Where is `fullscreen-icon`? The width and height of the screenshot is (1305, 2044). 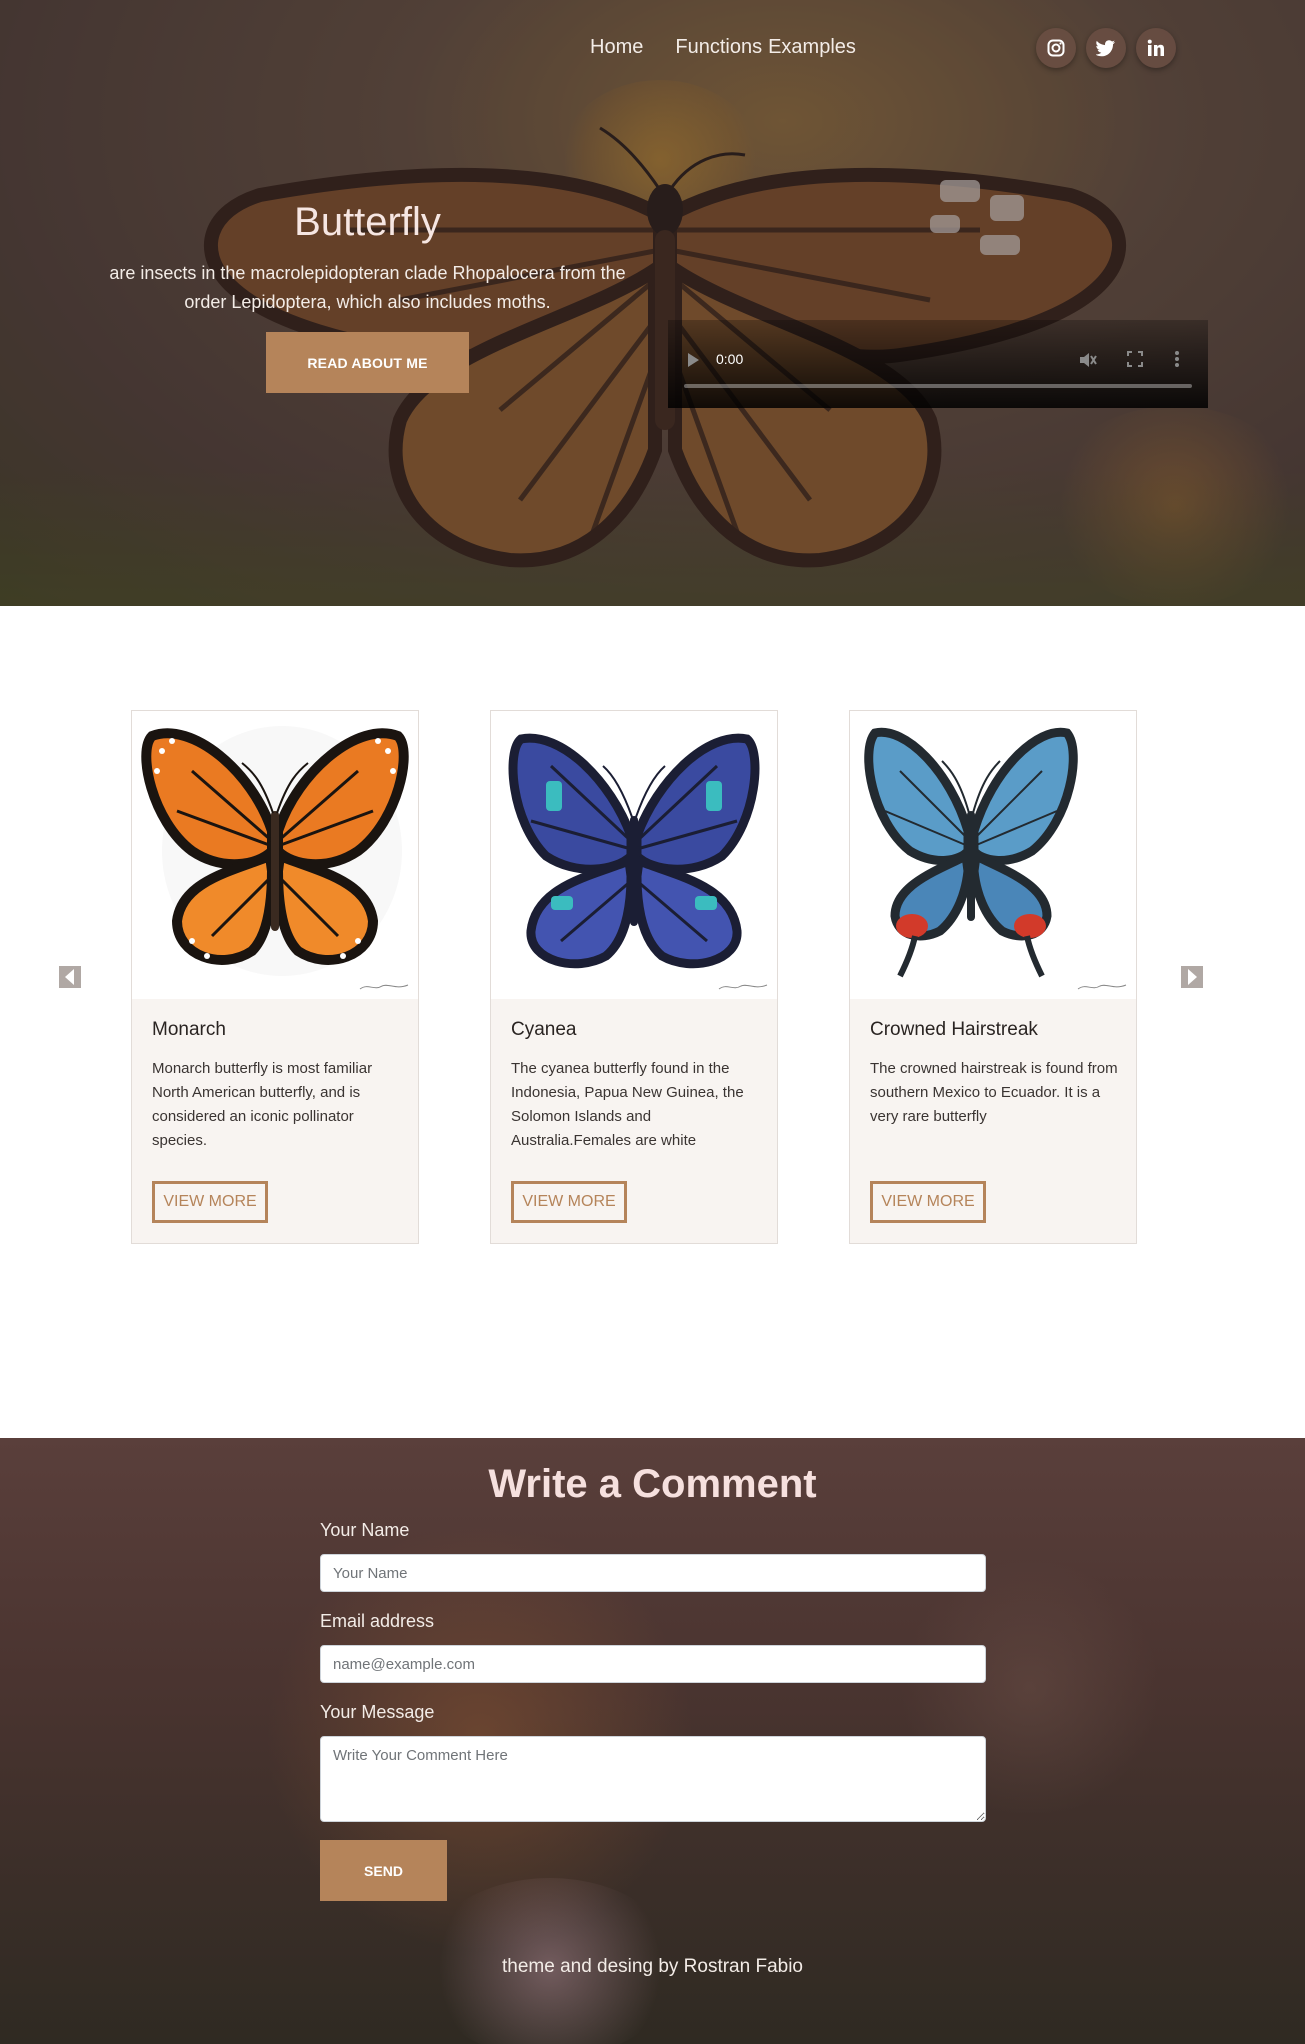 fullscreen-icon is located at coordinates (1135, 359).